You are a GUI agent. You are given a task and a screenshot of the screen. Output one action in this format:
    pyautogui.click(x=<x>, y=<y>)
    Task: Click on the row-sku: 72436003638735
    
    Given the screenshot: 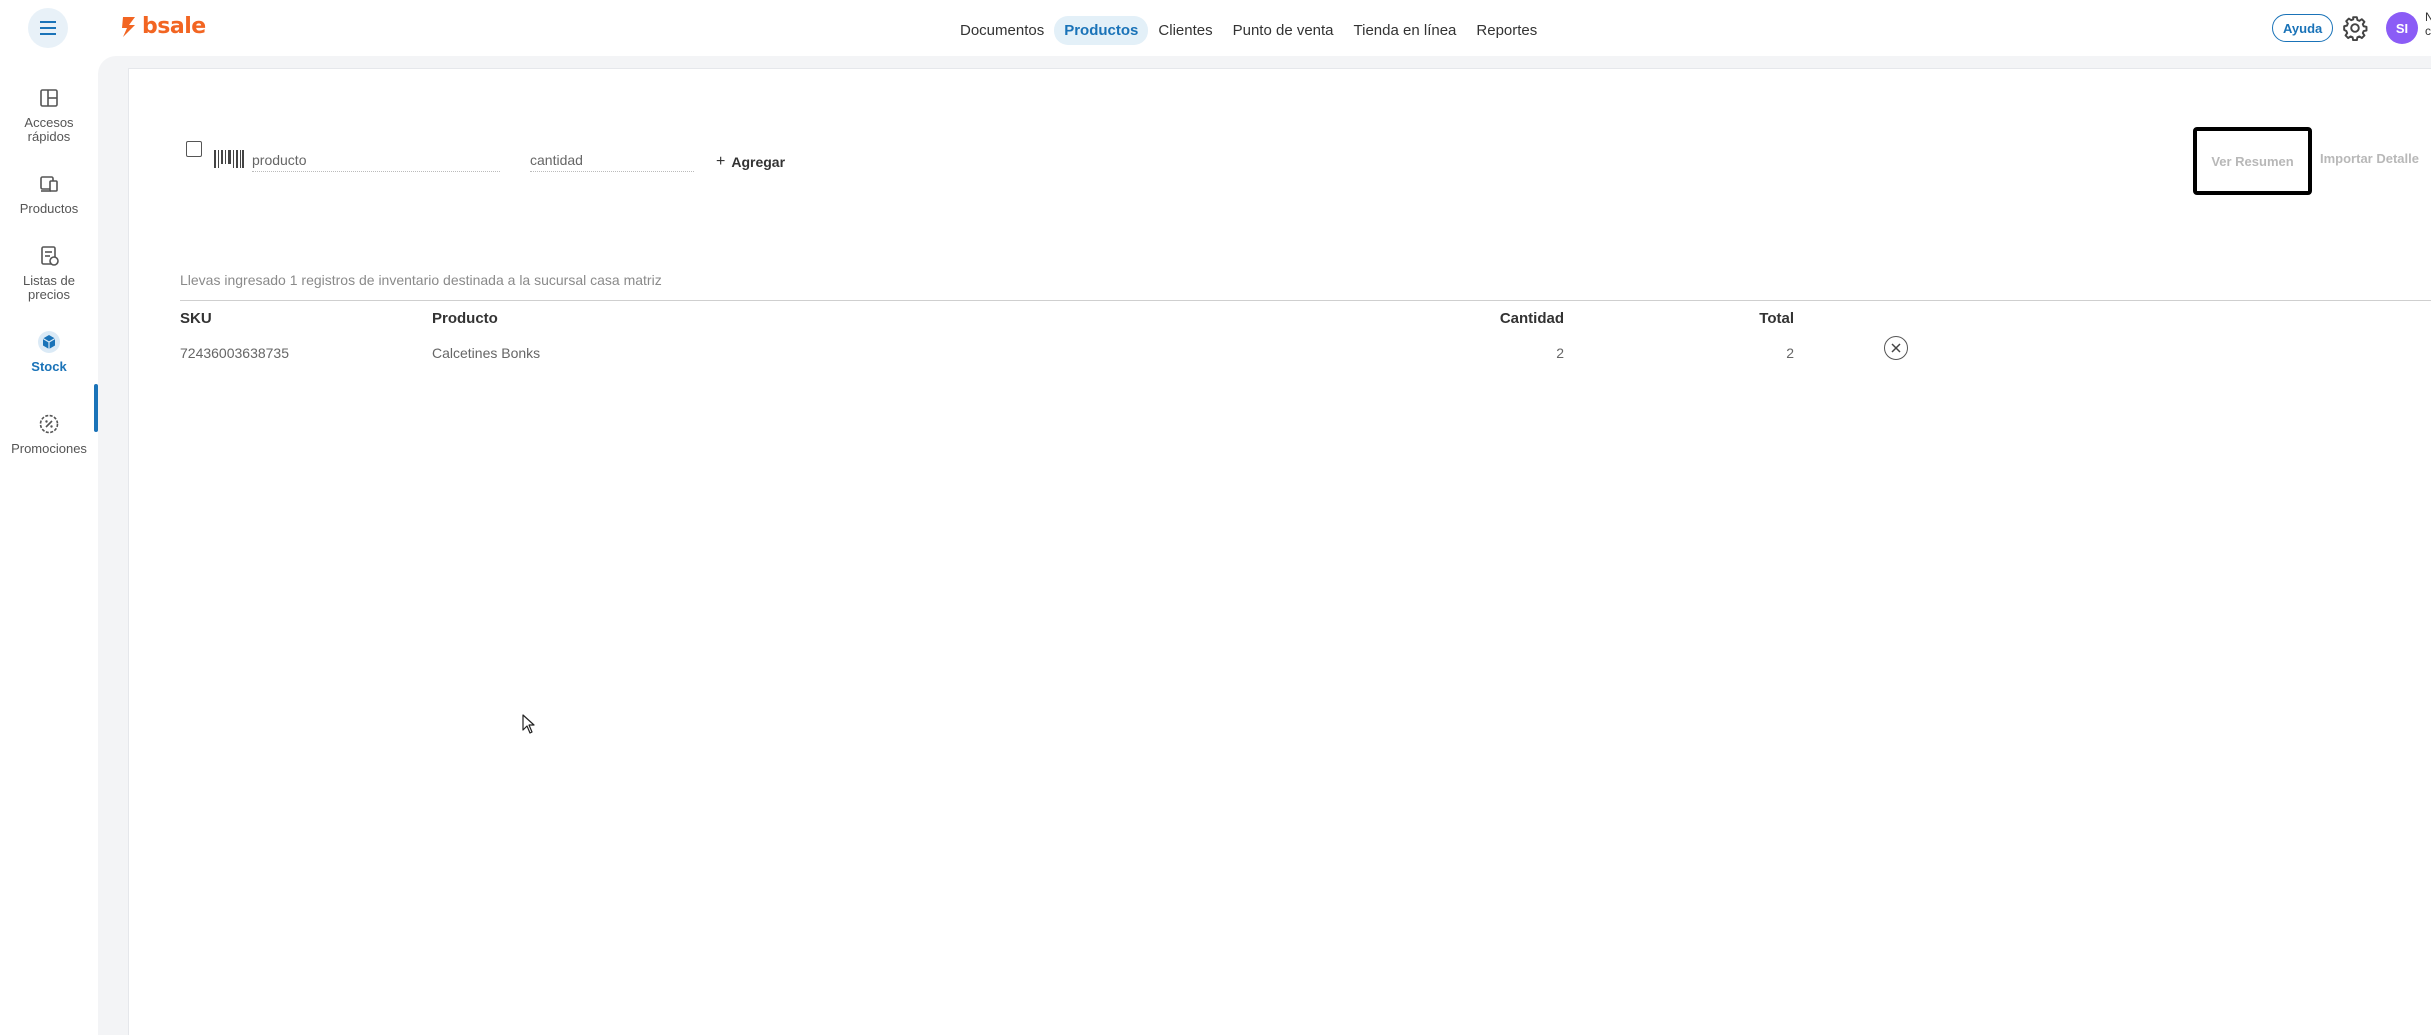 What is the action you would take?
    pyautogui.click(x=235, y=353)
    